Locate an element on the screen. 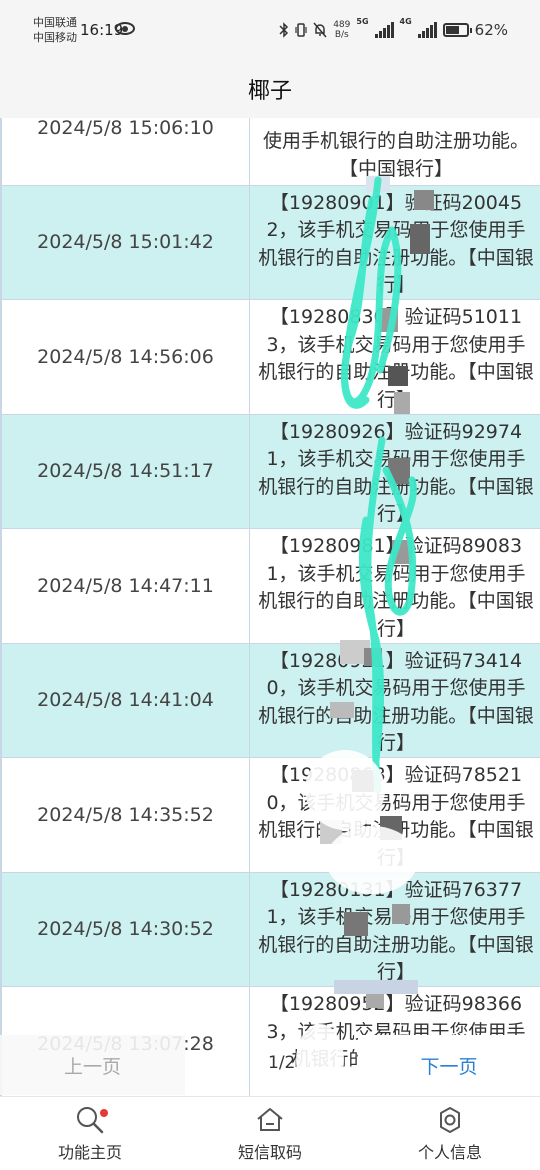 This screenshot has height=1170, width=540. row-time: 2024/5/8 15:01:42 is located at coordinates (125, 242).